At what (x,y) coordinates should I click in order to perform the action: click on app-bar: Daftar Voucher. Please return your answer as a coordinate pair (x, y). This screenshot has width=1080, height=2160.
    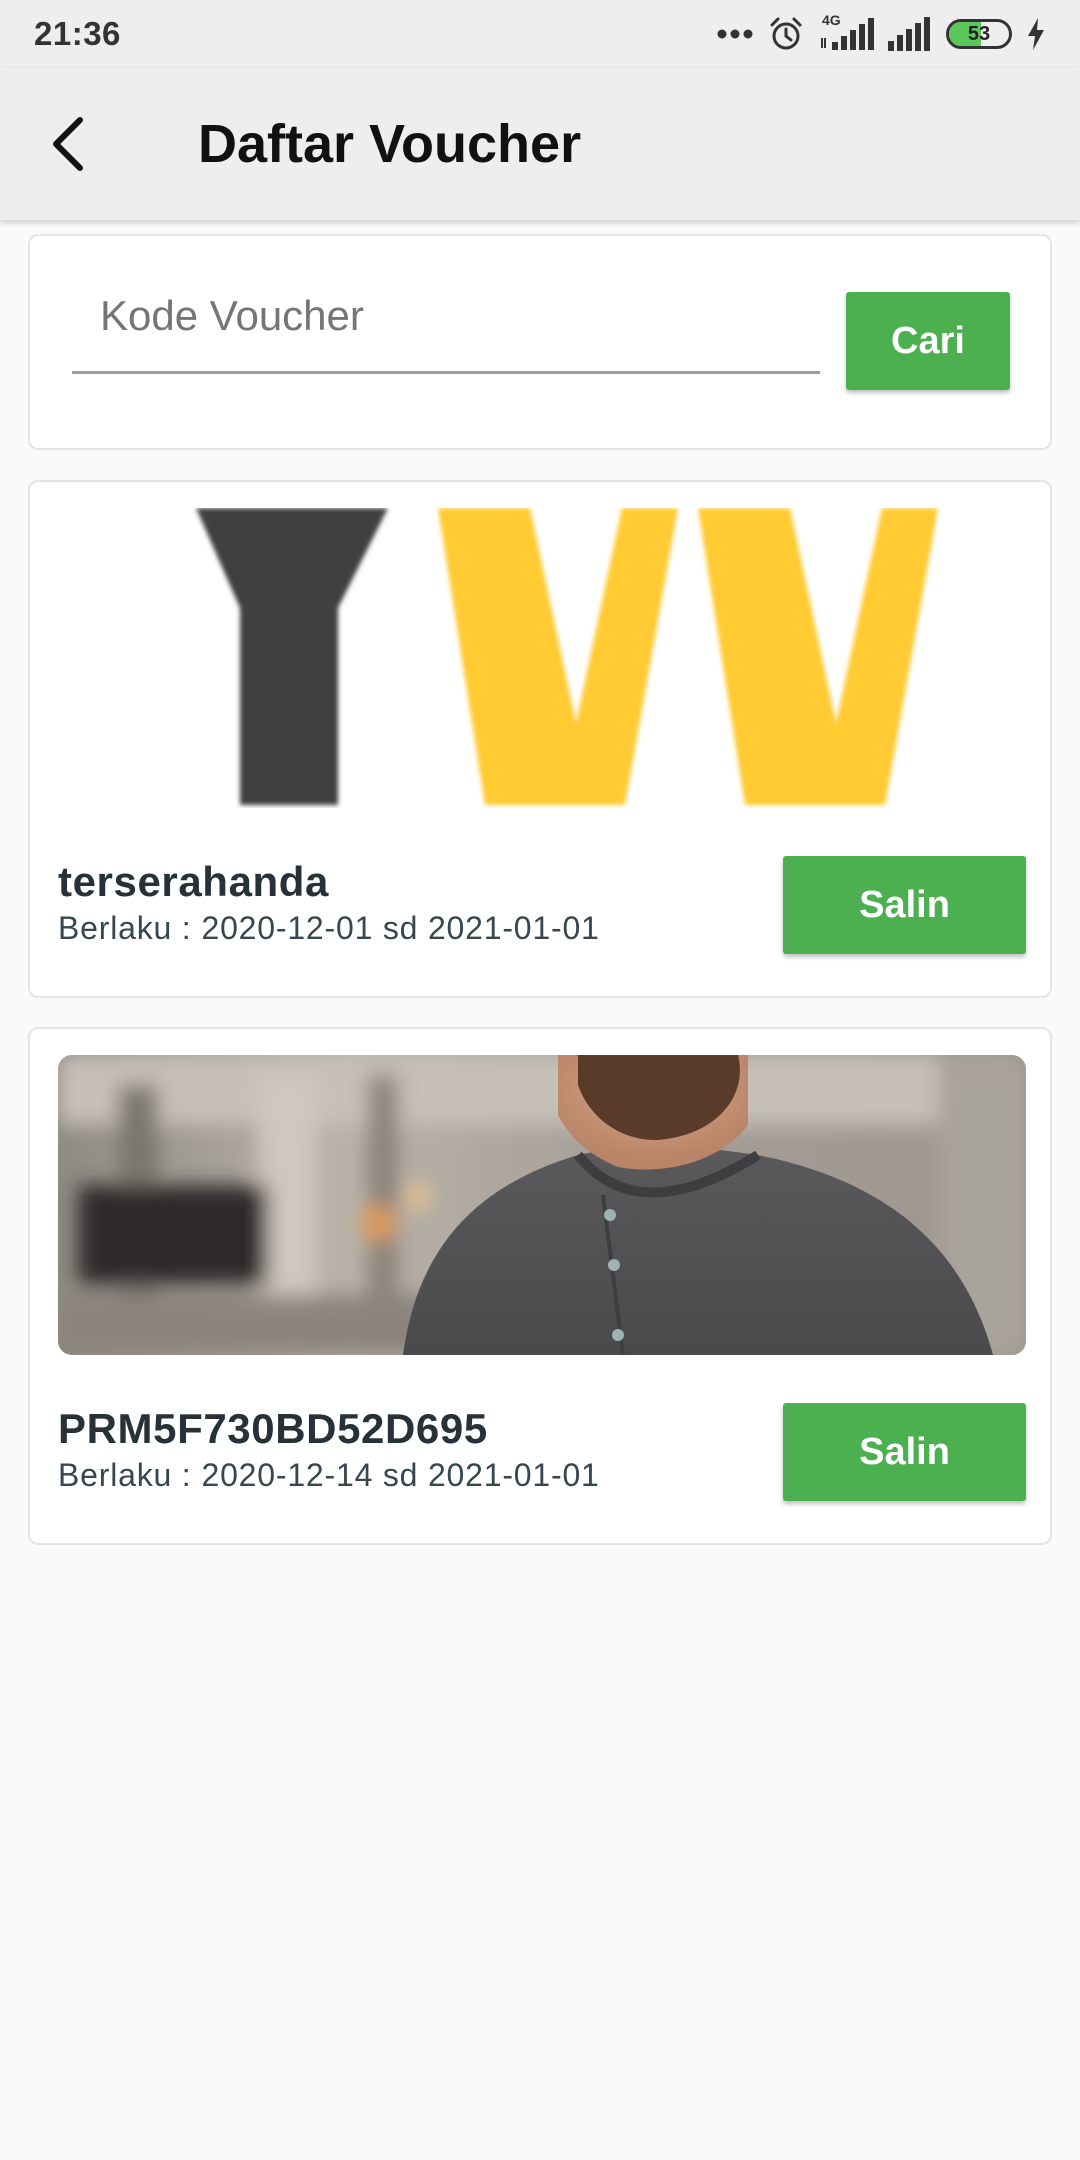
    Looking at the image, I should click on (540, 144).